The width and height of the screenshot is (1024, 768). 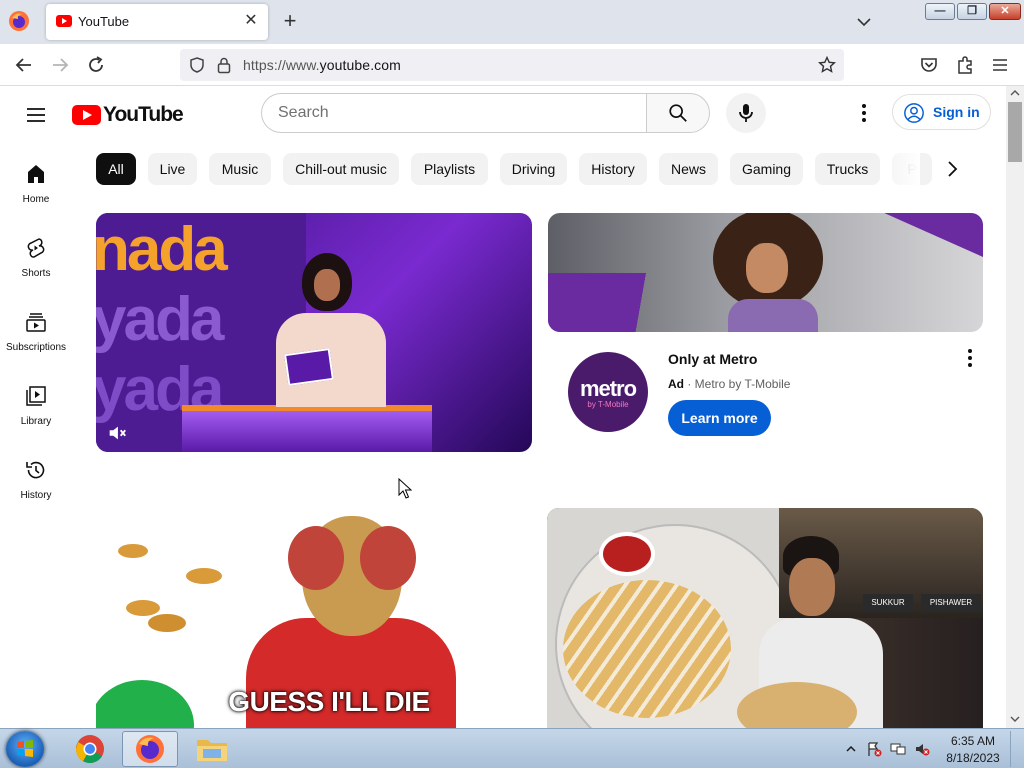 What do you see at coordinates (898, 749) in the screenshot?
I see `network-icon` at bounding box center [898, 749].